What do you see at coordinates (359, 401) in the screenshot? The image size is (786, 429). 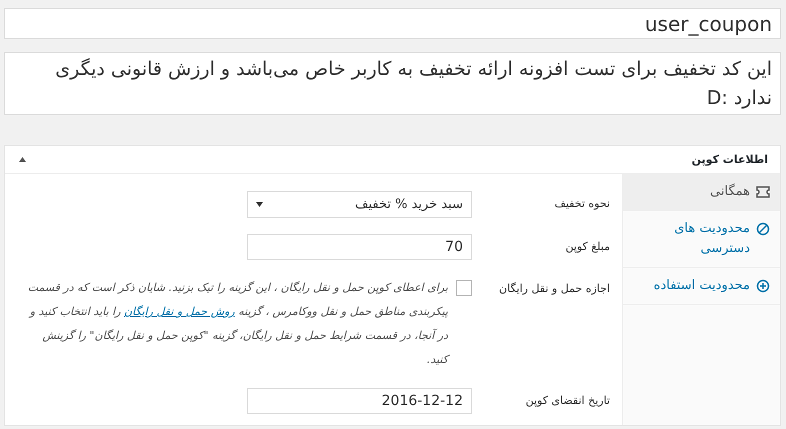 I see `input-field: 2016-12-12` at bounding box center [359, 401].